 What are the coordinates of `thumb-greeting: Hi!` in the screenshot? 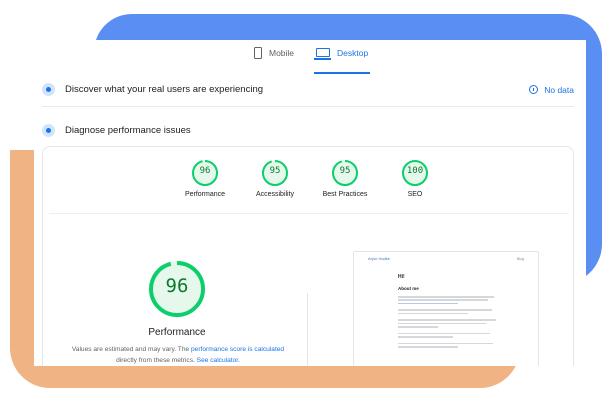 It's located at (401, 277).